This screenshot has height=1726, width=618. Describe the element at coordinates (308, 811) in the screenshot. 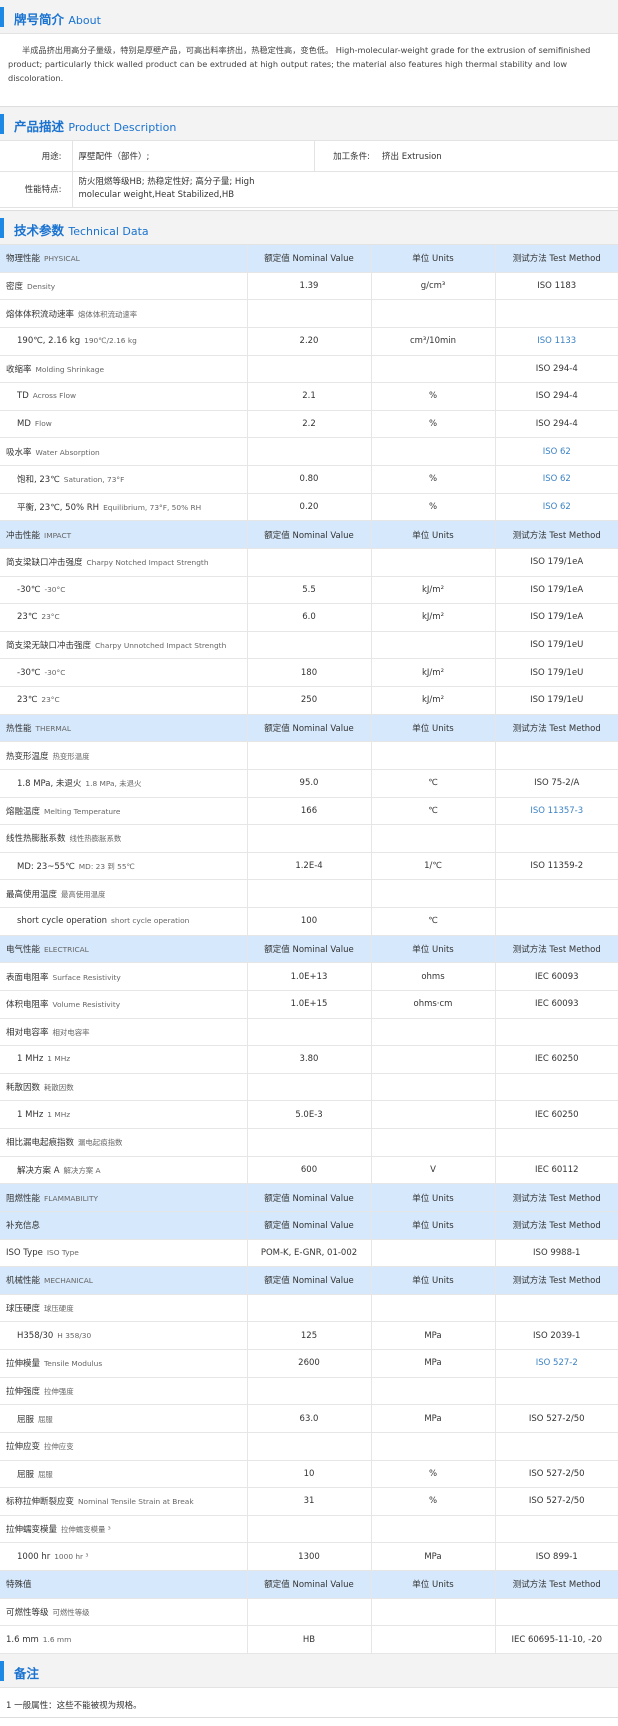

I see `nominal-value: 166` at that location.